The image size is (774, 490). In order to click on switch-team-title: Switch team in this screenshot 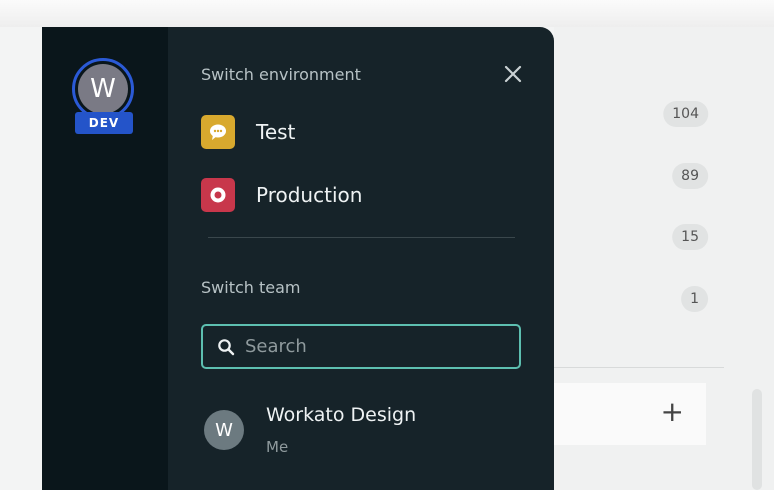, I will do `click(251, 287)`.